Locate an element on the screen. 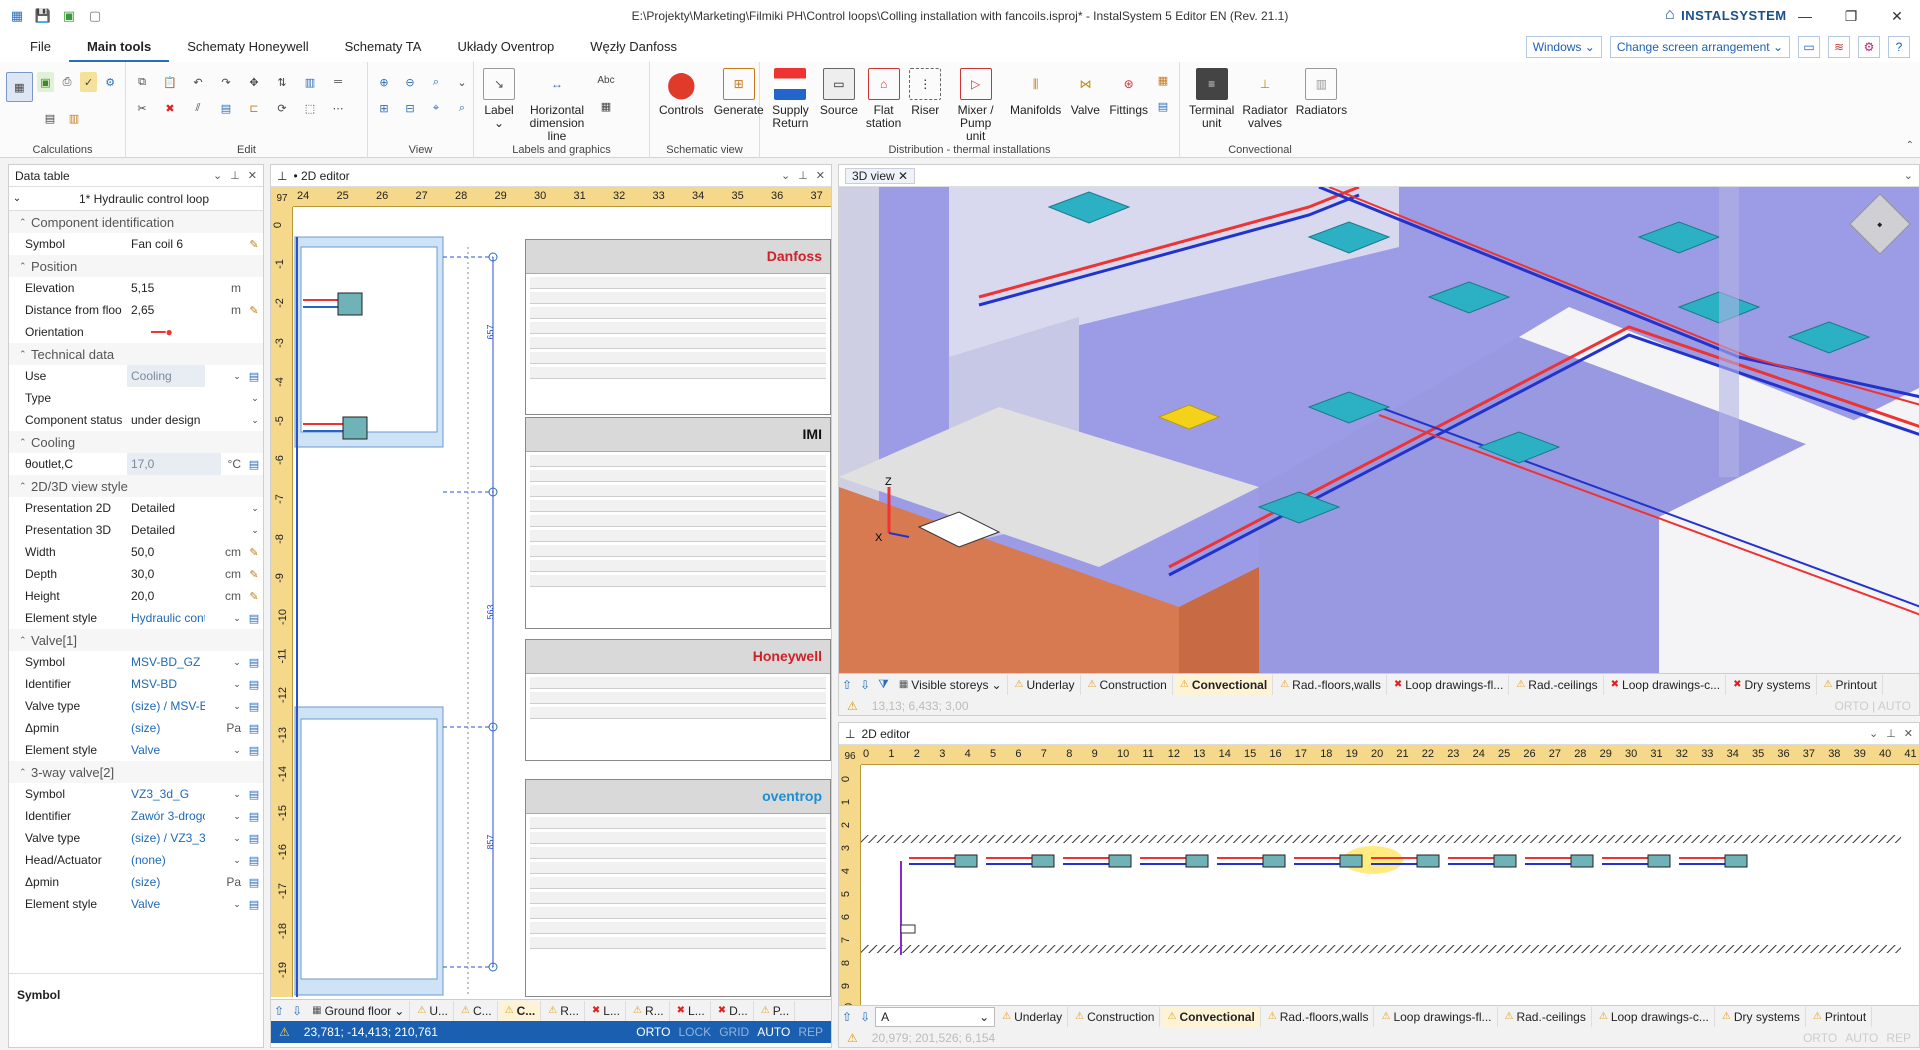  property-row: Use Cooling ⌄ ▤ is located at coordinates (136, 376).